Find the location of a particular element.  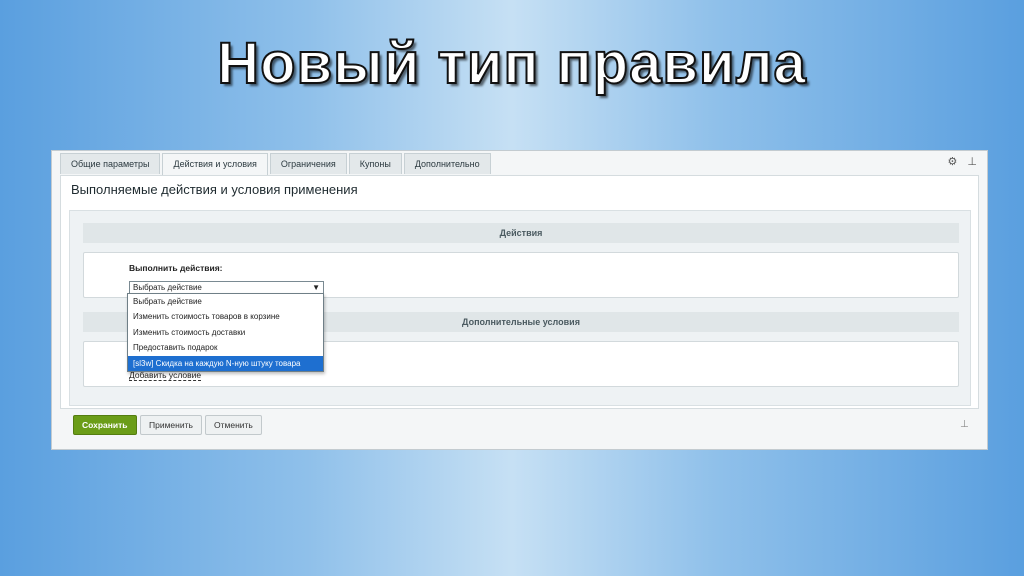

dropdown-option: Предоставить подарок is located at coordinates (225, 347).